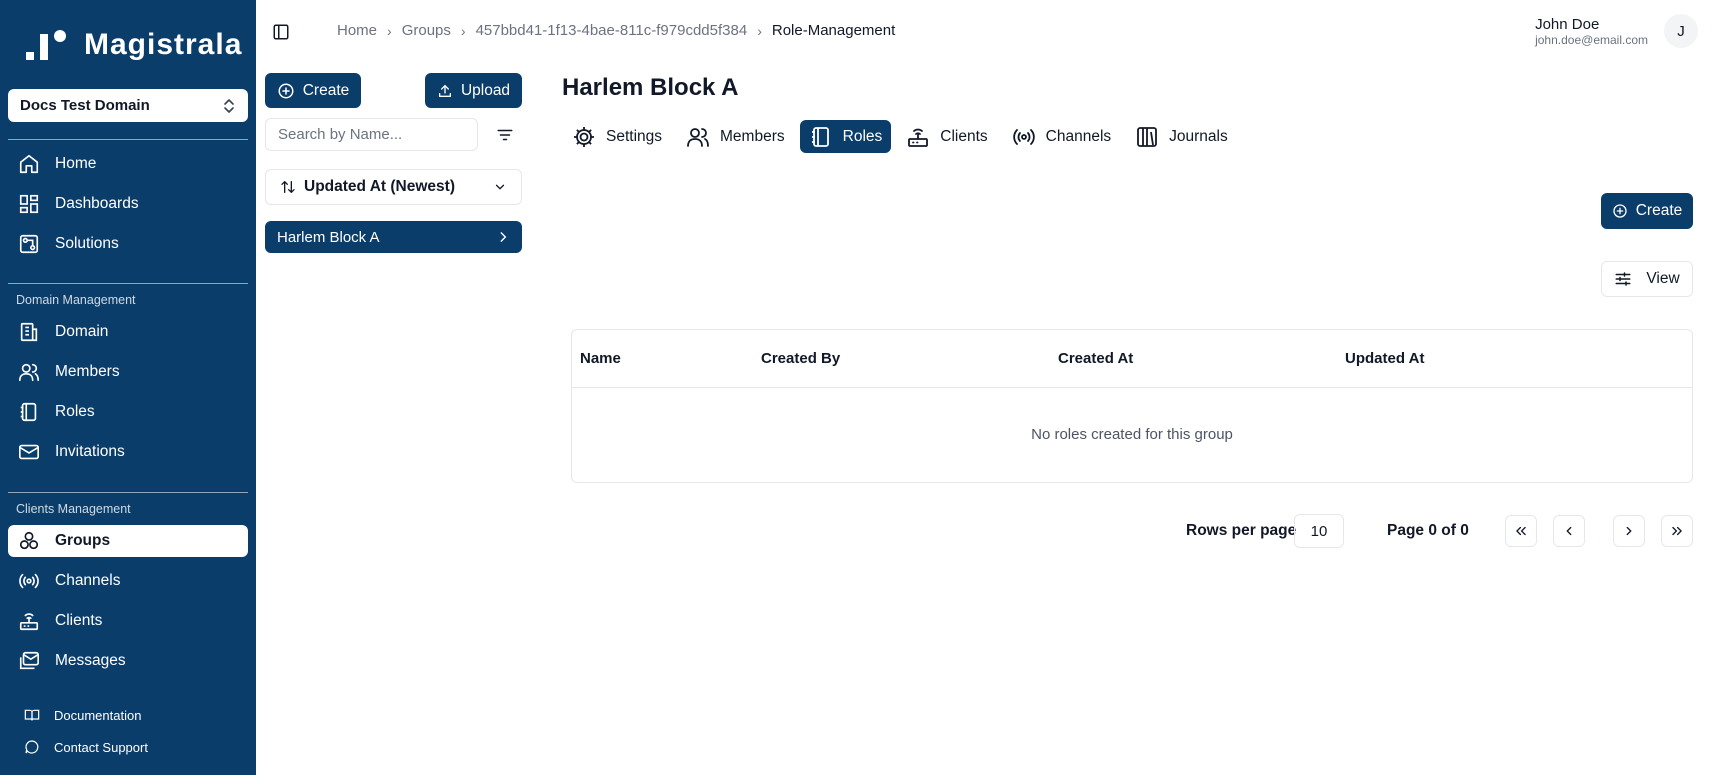  Describe the element at coordinates (87, 371) in the screenshot. I see `sidebar-item-label: Members` at that location.